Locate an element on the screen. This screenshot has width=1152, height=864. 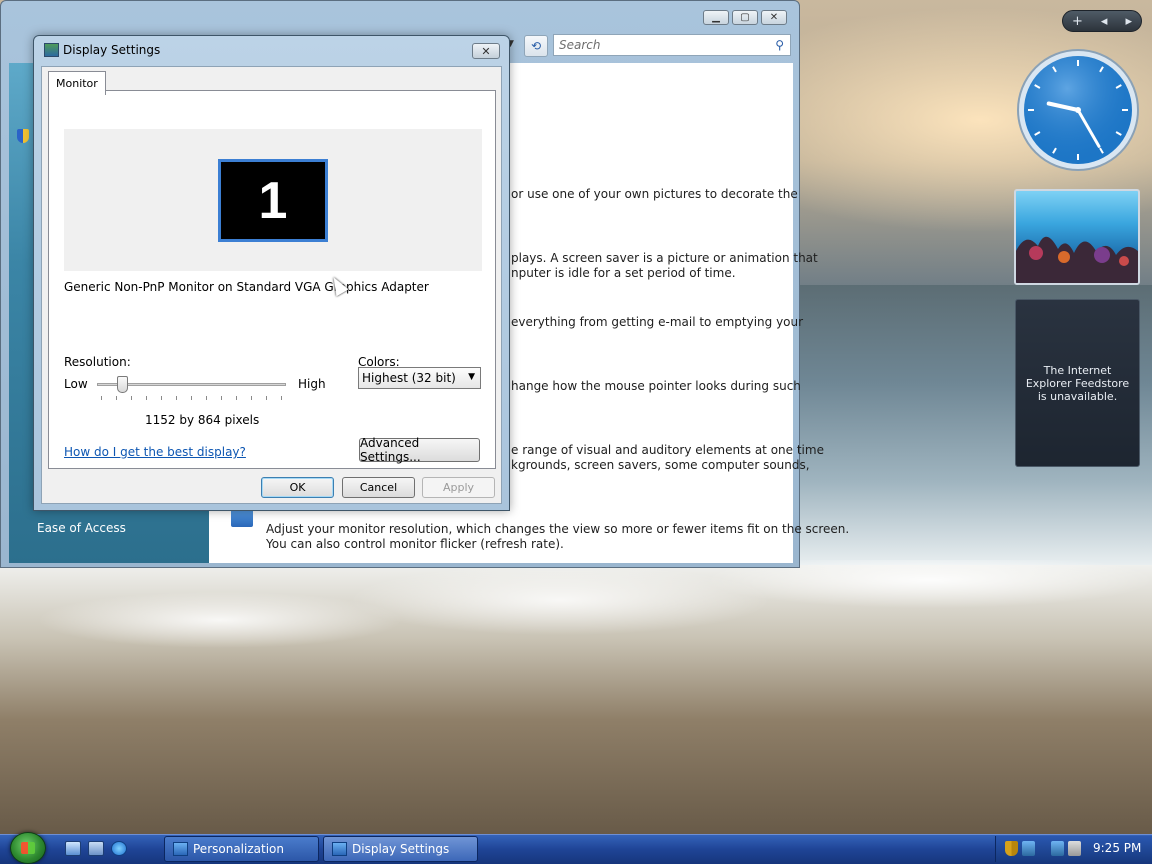
volume-muted-icon is located at coordinates (1074, 848).